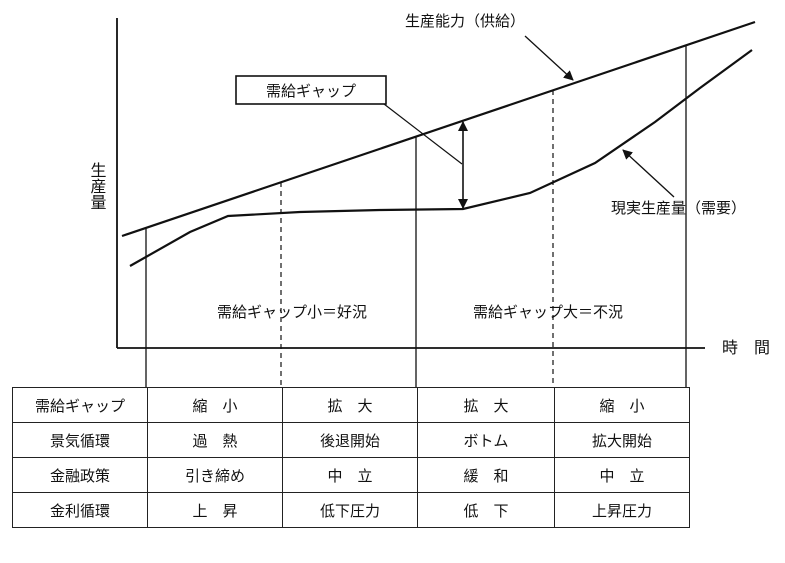 The width and height of the screenshot is (785, 563). Describe the element at coordinates (292, 312) in the screenshot. I see `region-small-gap-label: 需給ギャップ小＝好況` at that location.